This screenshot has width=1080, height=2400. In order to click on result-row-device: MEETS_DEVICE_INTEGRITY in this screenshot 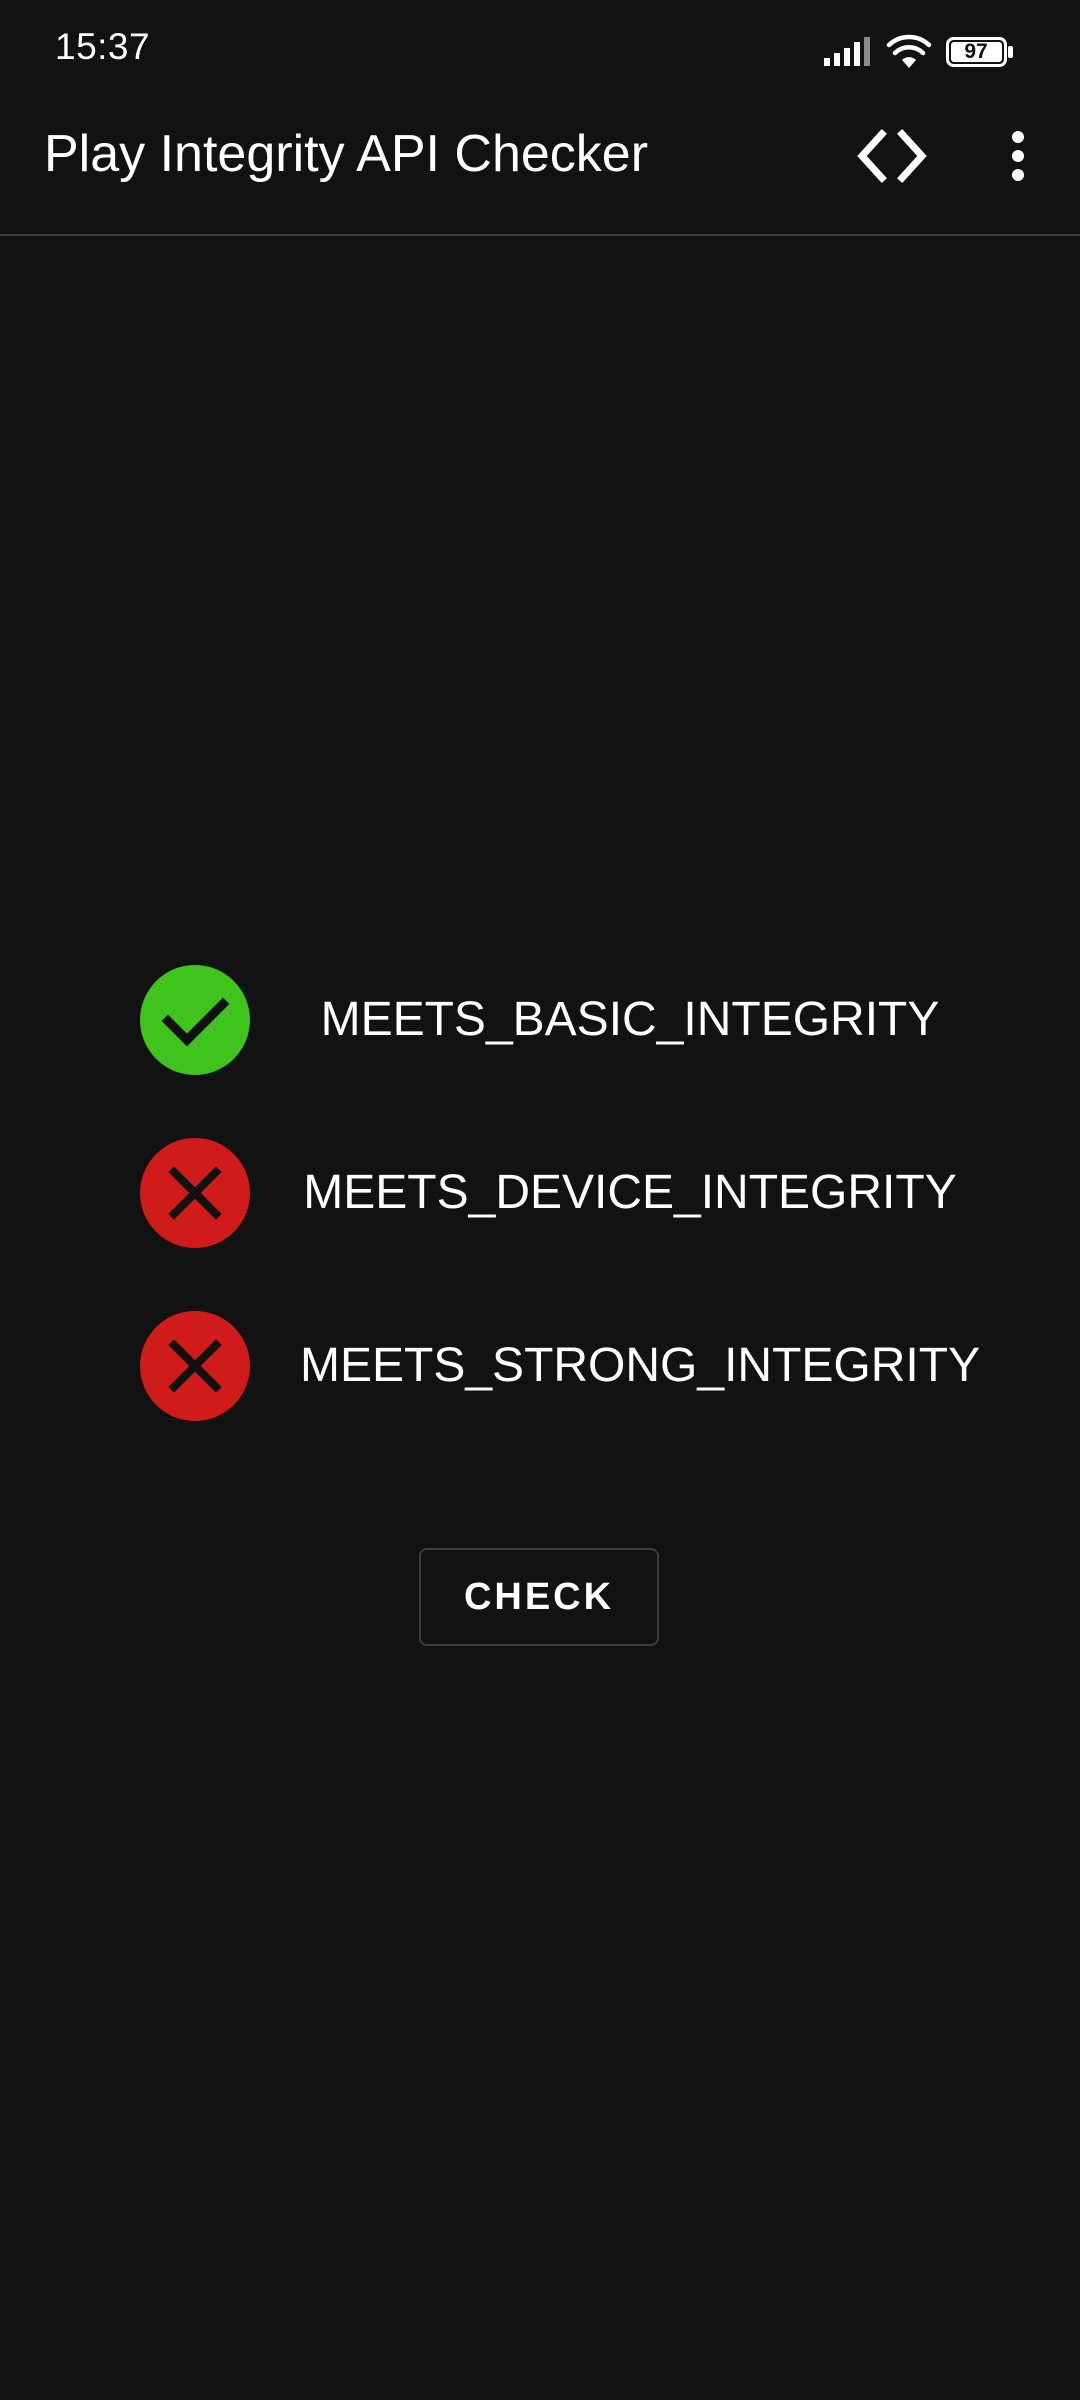, I will do `click(540, 1193)`.